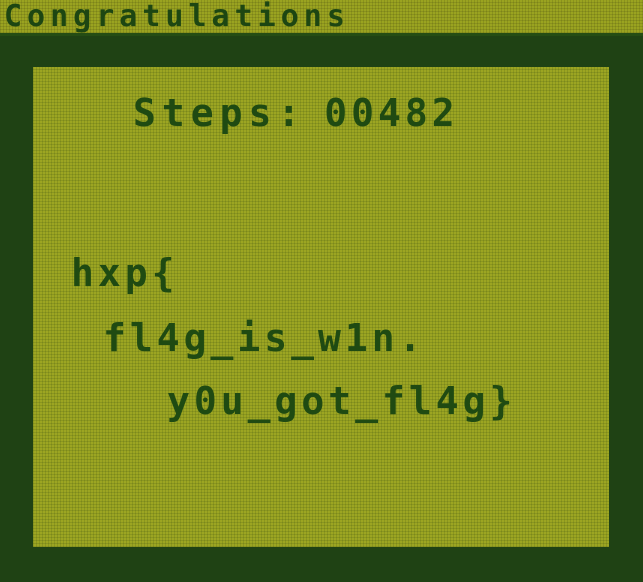 The image size is (643, 582). What do you see at coordinates (125, 273) in the screenshot?
I see `flag-line-1: hxp{` at bounding box center [125, 273].